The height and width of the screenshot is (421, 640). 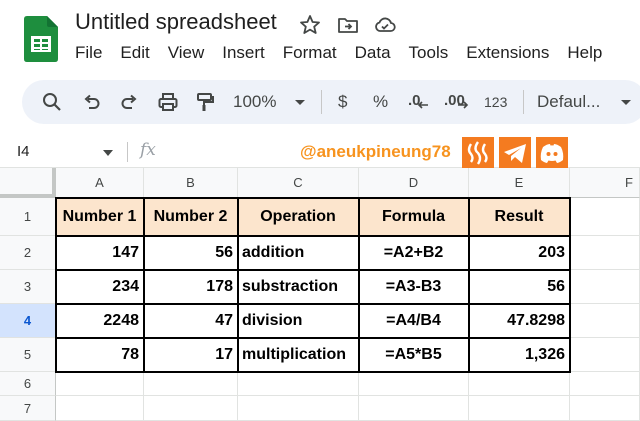 What do you see at coordinates (605, 384) in the screenshot?
I see `cell-f6` at bounding box center [605, 384].